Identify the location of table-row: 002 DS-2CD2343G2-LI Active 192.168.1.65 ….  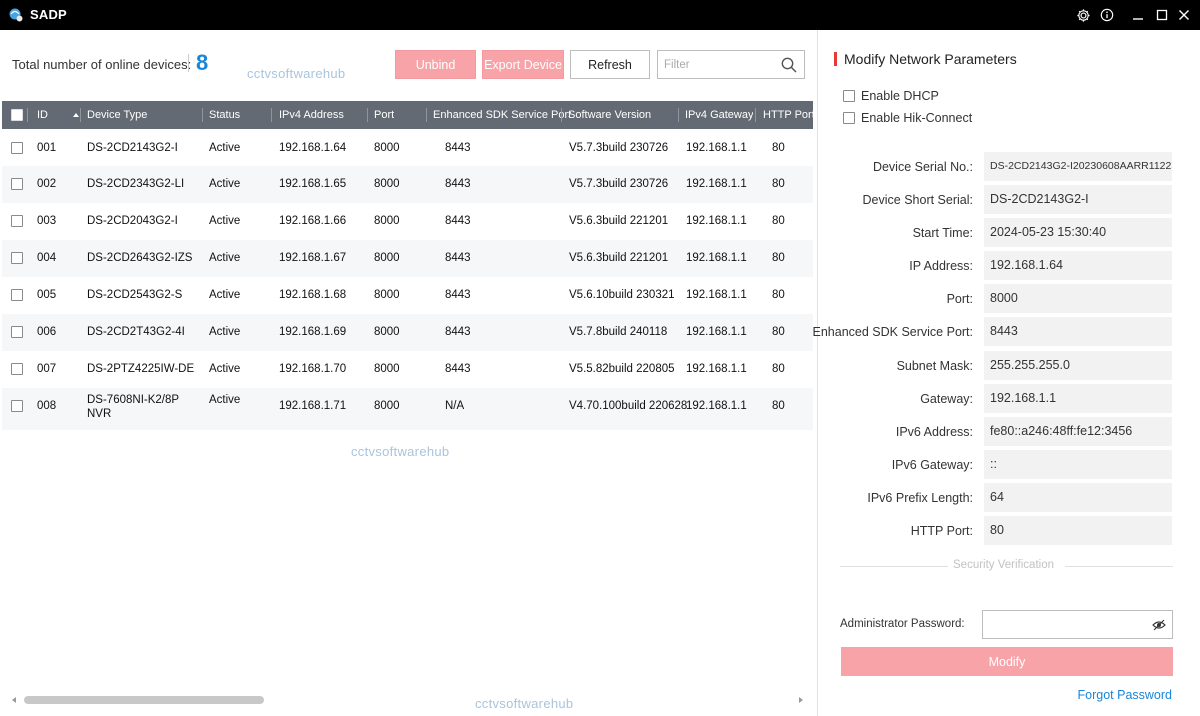
(407, 184).